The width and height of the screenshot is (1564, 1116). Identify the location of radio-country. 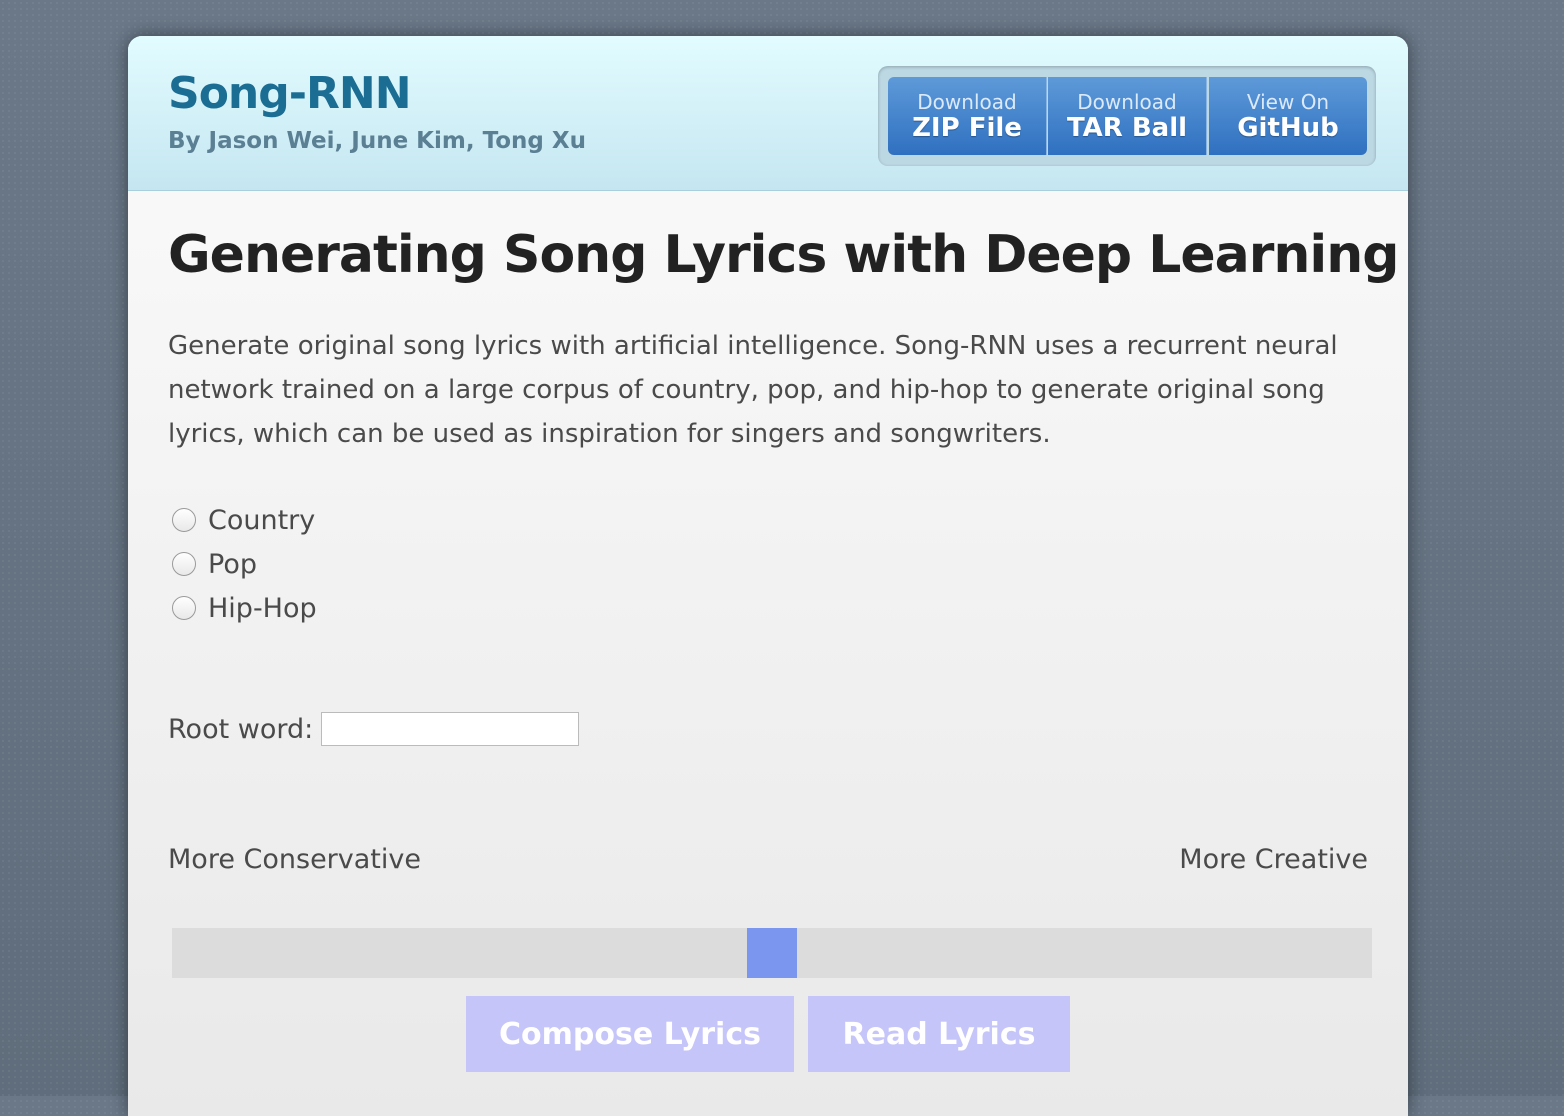
(184, 520).